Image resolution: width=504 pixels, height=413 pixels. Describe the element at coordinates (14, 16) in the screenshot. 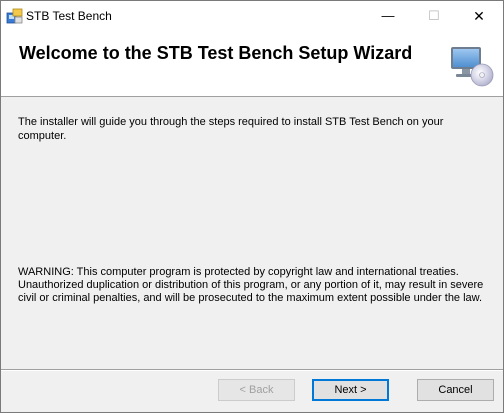

I see `installer-app-icon` at that location.